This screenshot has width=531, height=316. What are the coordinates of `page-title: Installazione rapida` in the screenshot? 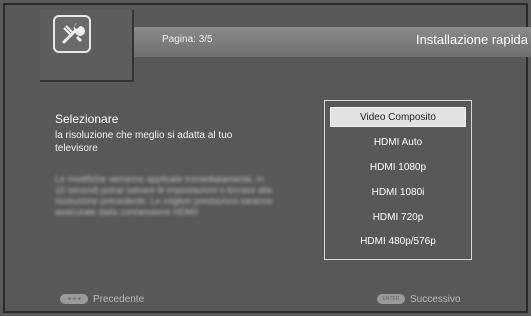 It's located at (471, 39).